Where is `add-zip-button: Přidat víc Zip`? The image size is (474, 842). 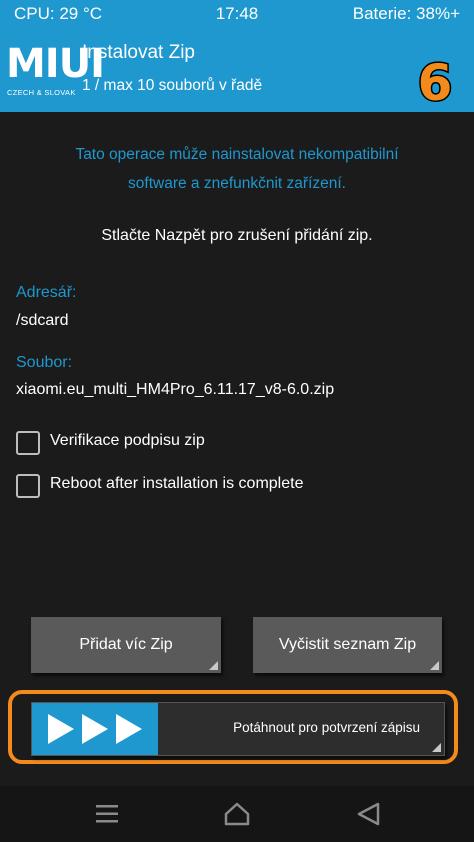 add-zip-button: Přidat víc Zip is located at coordinates (126, 645).